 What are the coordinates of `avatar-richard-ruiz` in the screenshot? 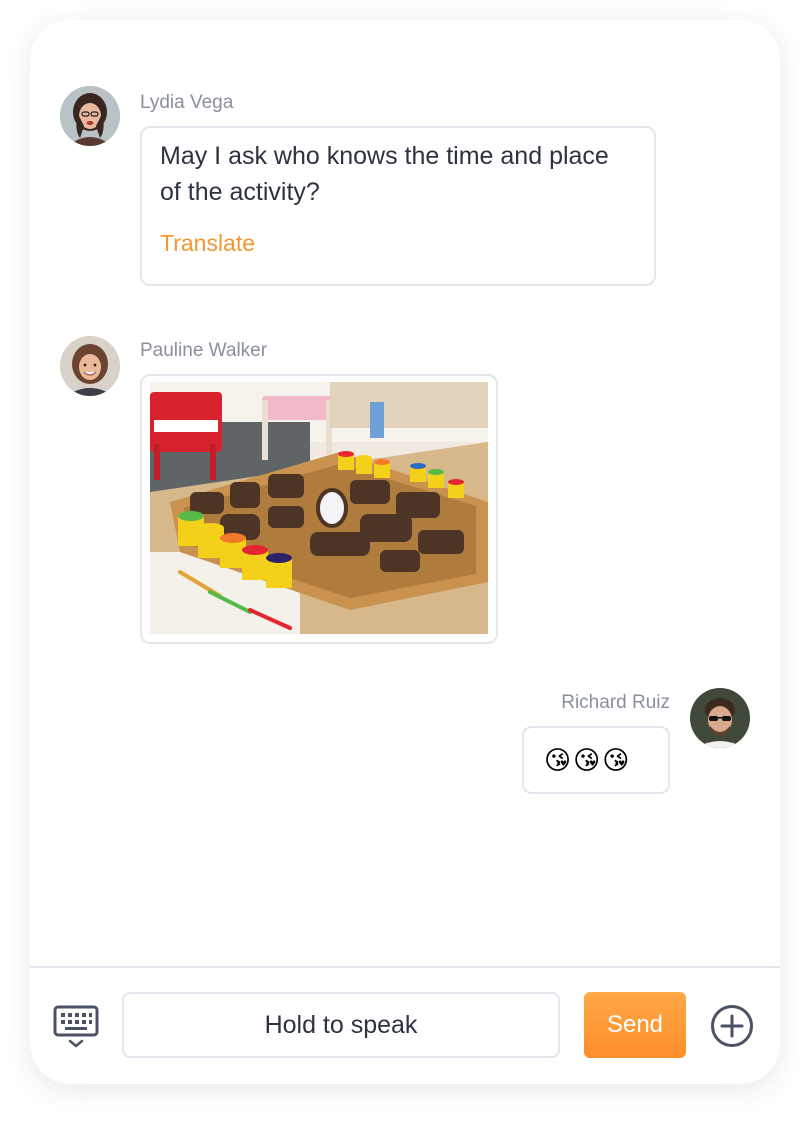 It's located at (720, 718).